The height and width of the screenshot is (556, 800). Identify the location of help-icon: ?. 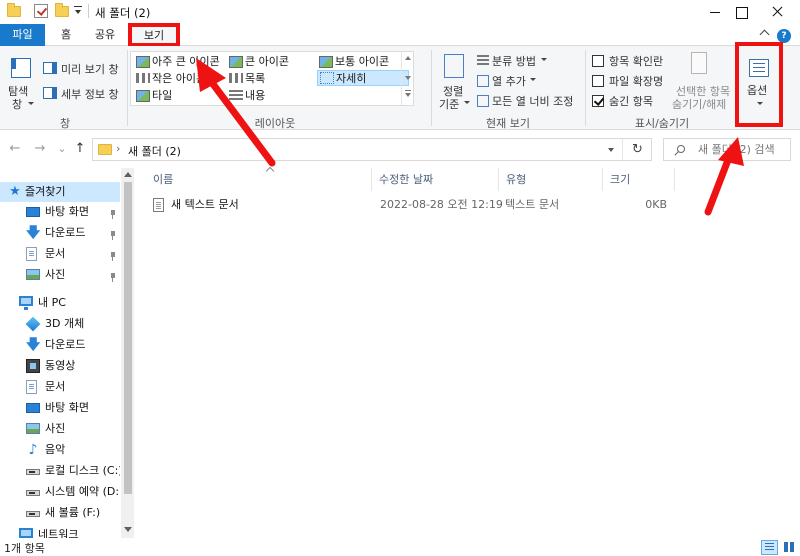
(784, 36).